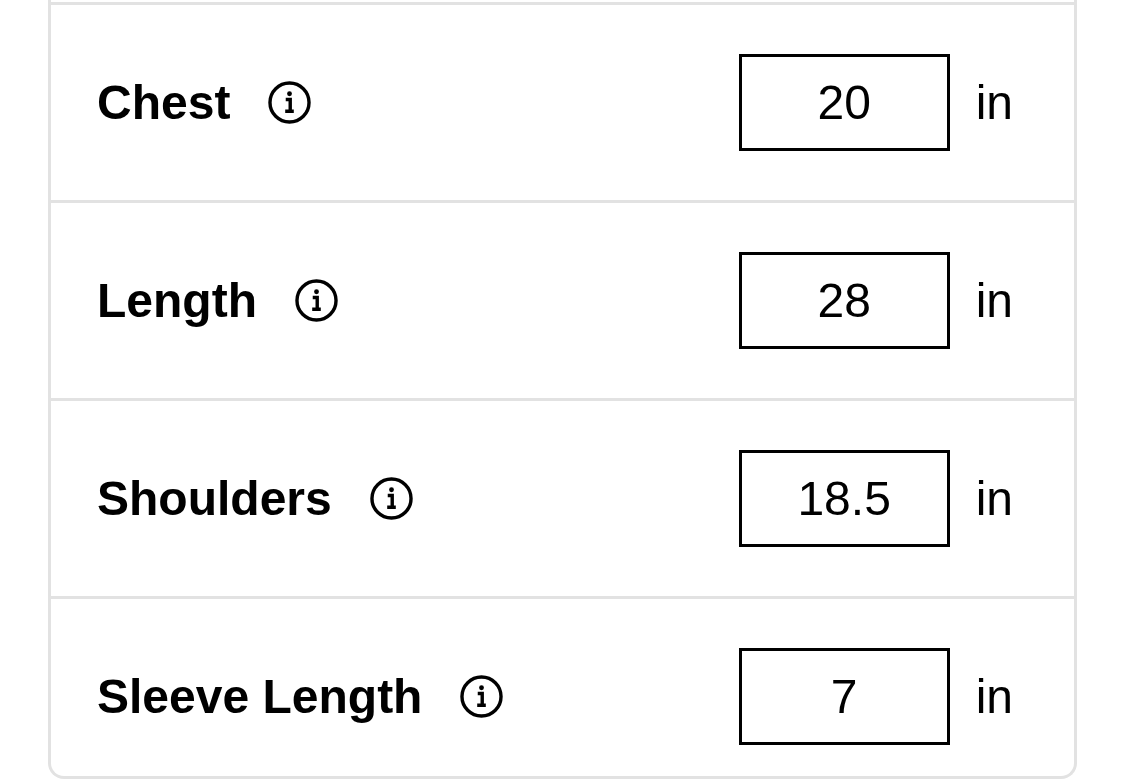 Image resolution: width=1125 pixels, height=779 pixels. I want to click on measurement-input: 7, so click(844, 696).